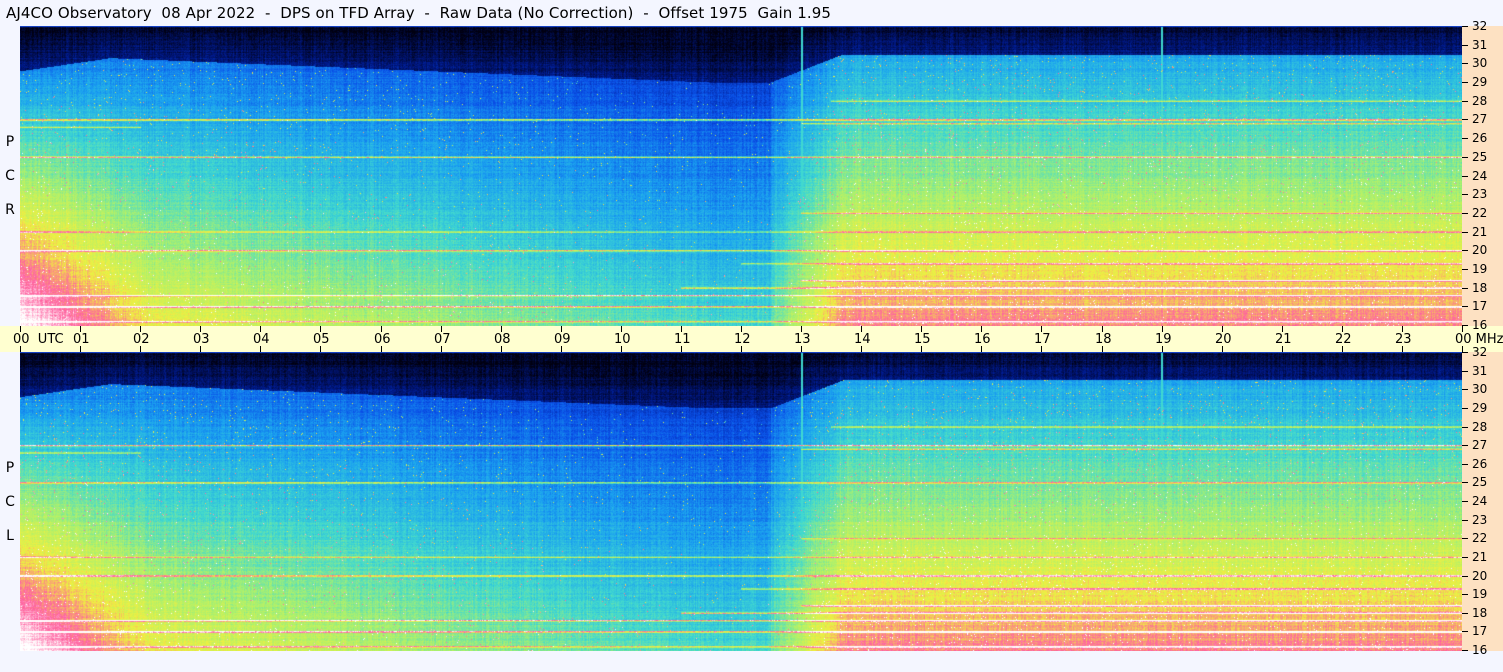 The height and width of the screenshot is (672, 1503). Describe the element at coordinates (742, 339) in the screenshot. I see `time-tick-label: 12` at that location.